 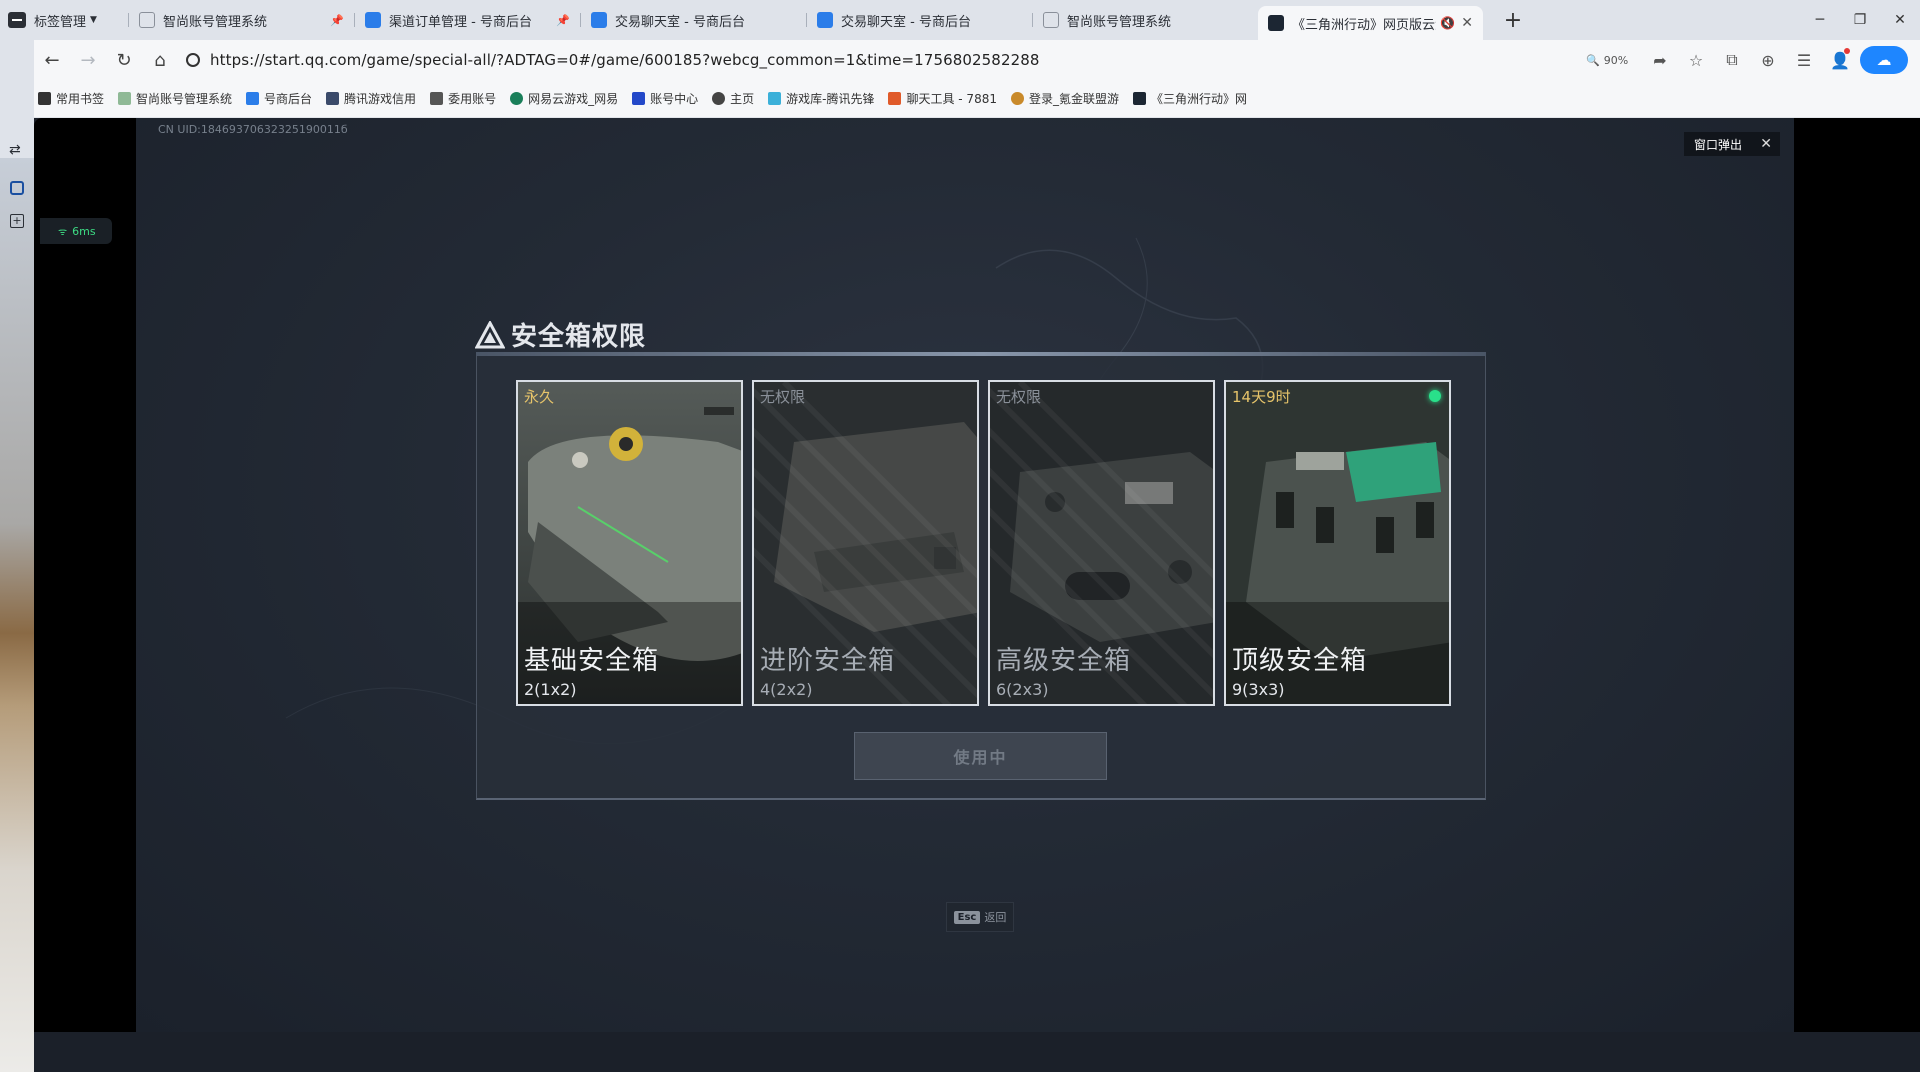 What do you see at coordinates (88, 60) in the screenshot?
I see `forward-button: →` at bounding box center [88, 60].